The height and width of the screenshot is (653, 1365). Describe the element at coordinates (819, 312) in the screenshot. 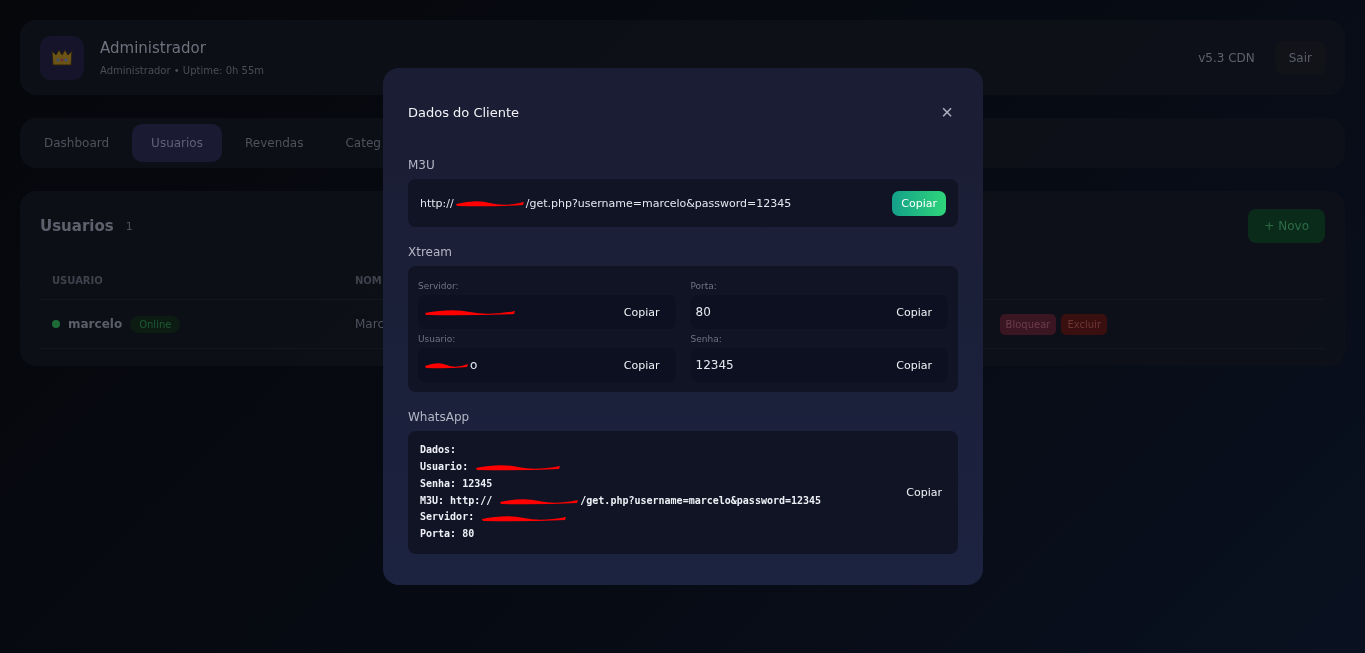

I see `input-field: 80 Copiar` at that location.